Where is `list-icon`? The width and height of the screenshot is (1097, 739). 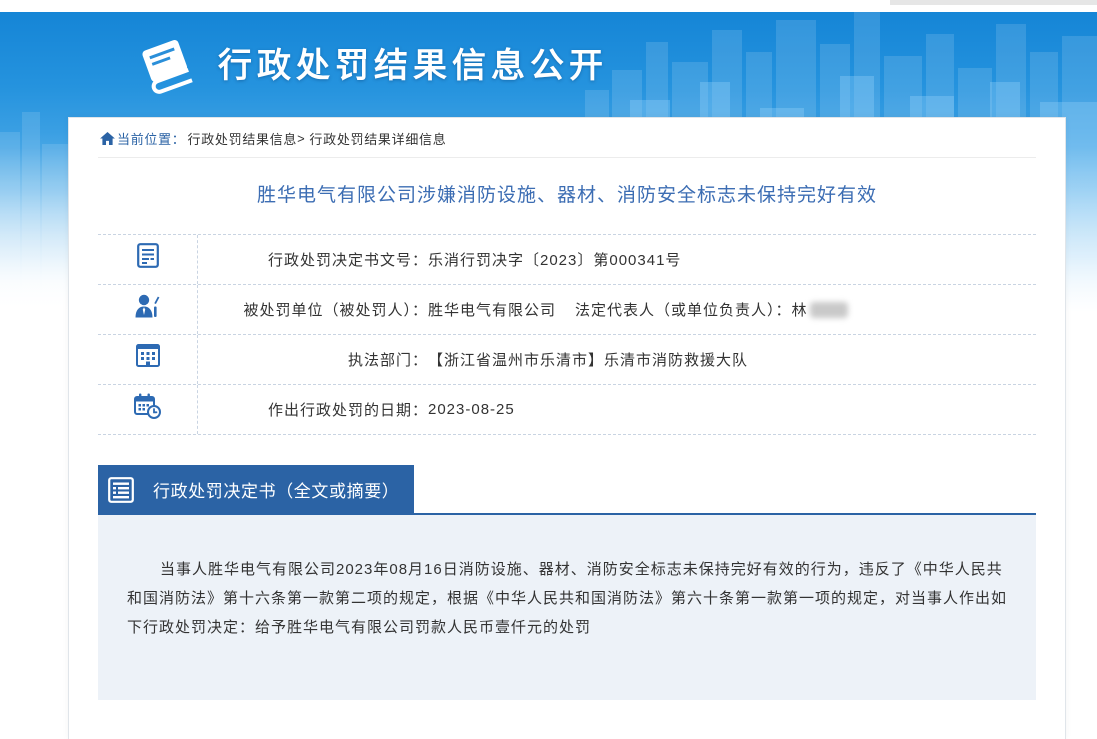 list-icon is located at coordinates (121, 489).